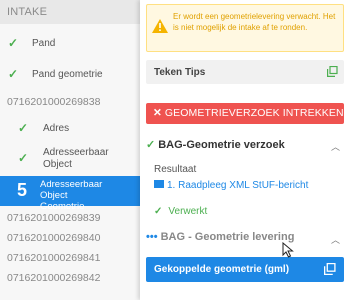  What do you see at coordinates (221, 145) in the screenshot?
I see `section-title-label: BAG-Geometrie verzoek` at bounding box center [221, 145].